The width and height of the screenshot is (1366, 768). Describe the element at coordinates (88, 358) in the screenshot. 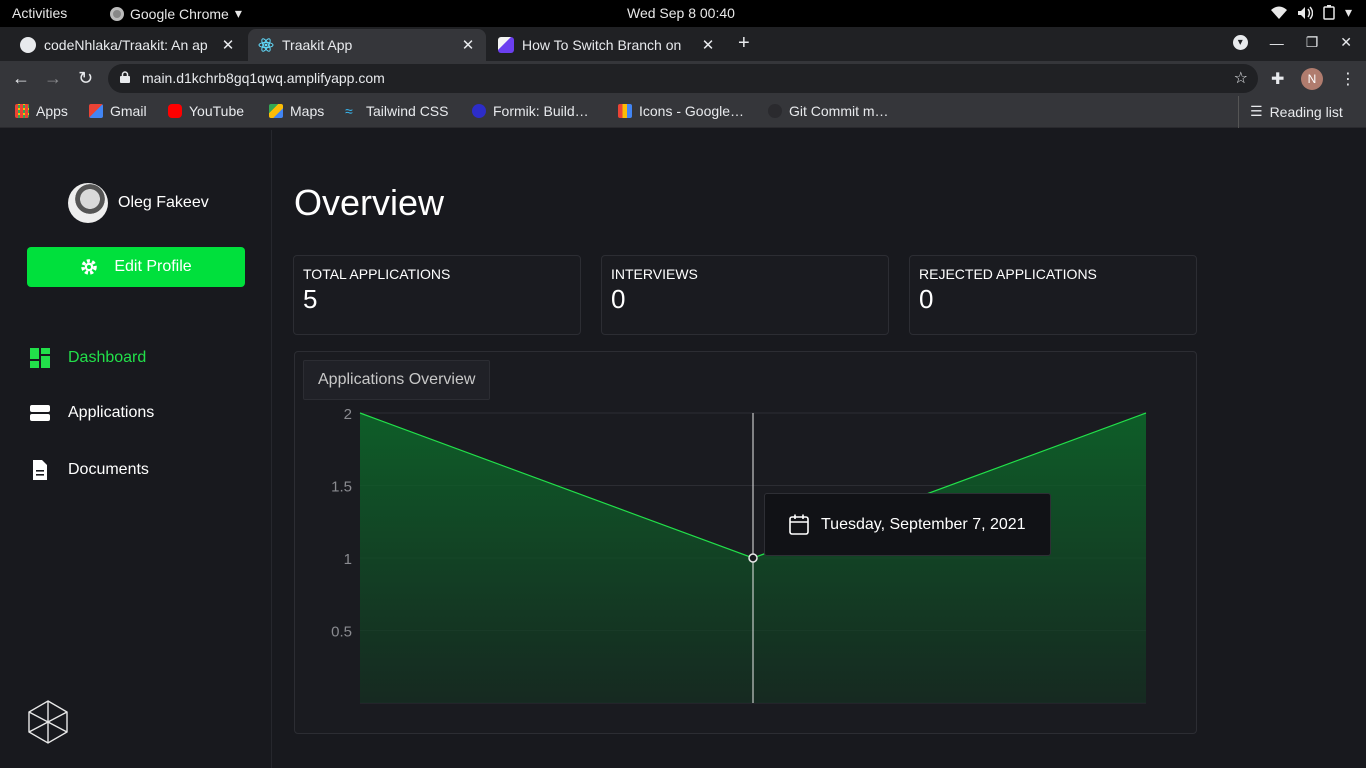

I see `sidebar-item-dashboard: Dashboard` at that location.